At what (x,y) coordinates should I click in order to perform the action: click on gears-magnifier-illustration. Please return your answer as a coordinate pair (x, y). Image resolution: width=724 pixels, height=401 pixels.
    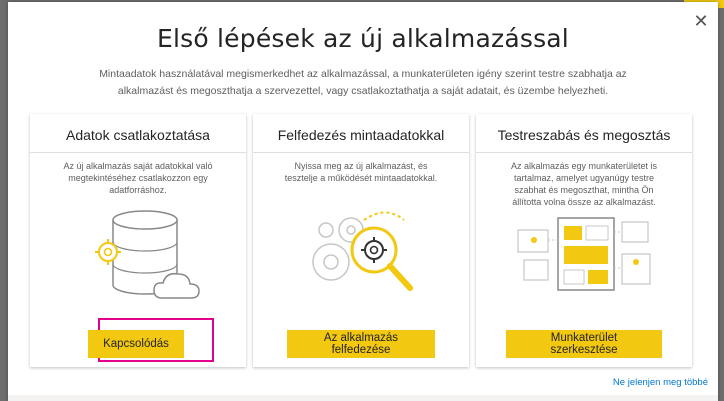
    Looking at the image, I should click on (361, 255).